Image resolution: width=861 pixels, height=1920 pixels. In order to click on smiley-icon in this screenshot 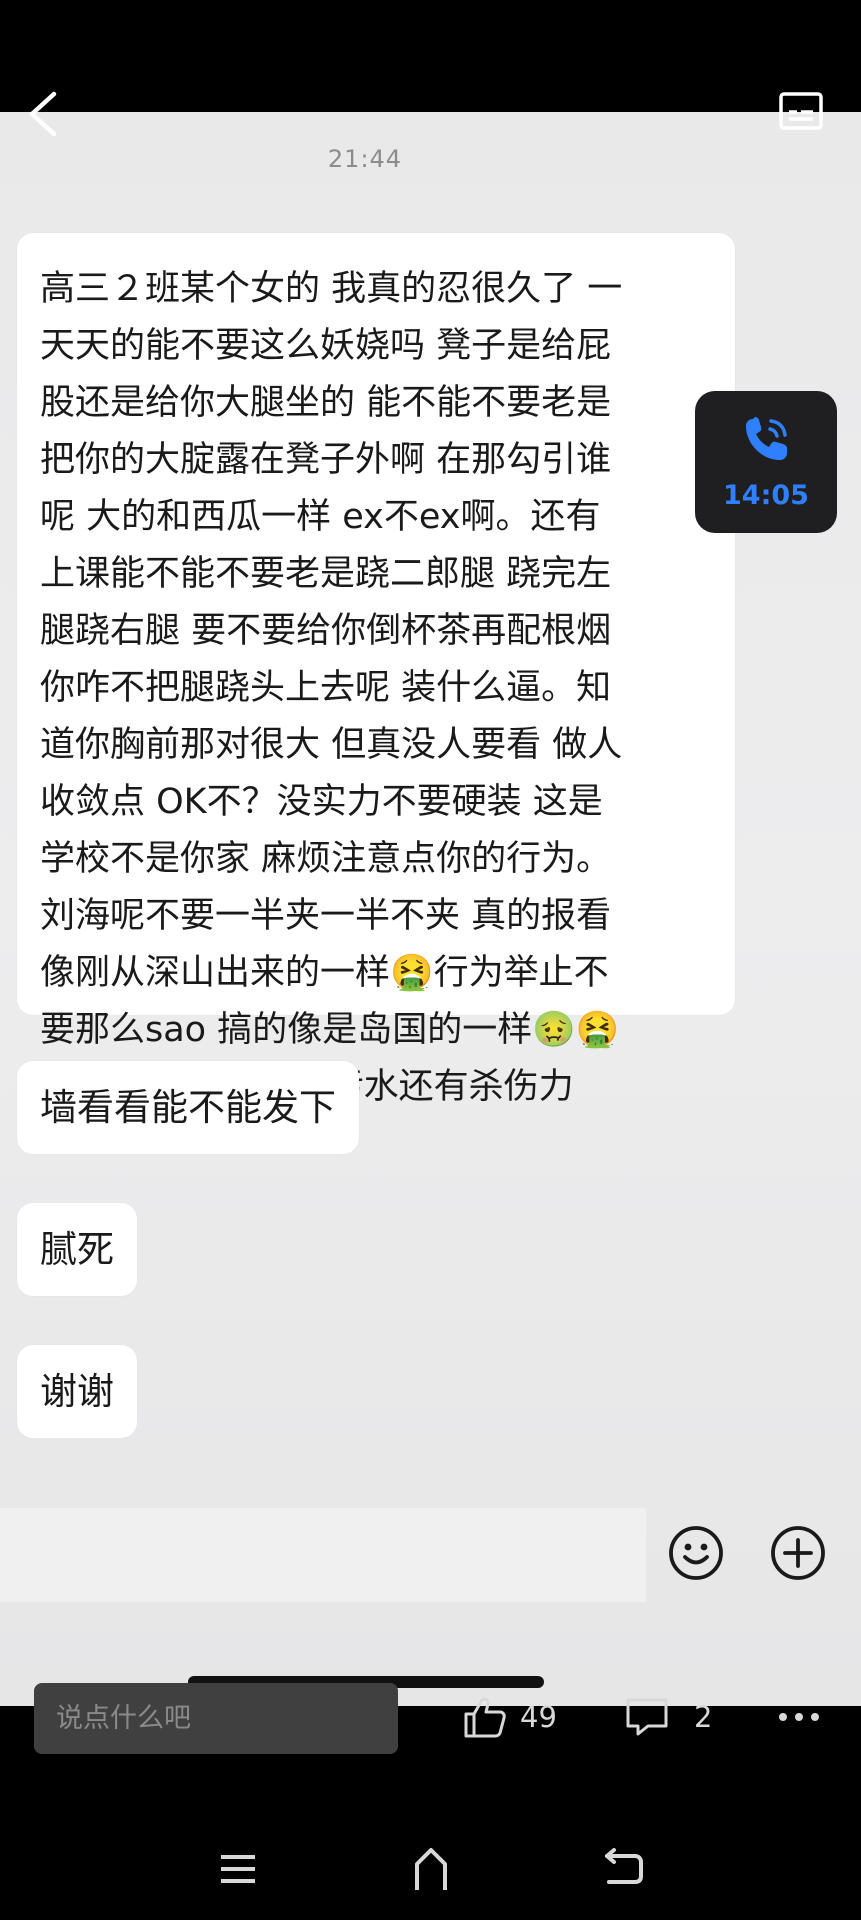, I will do `click(696, 1553)`.